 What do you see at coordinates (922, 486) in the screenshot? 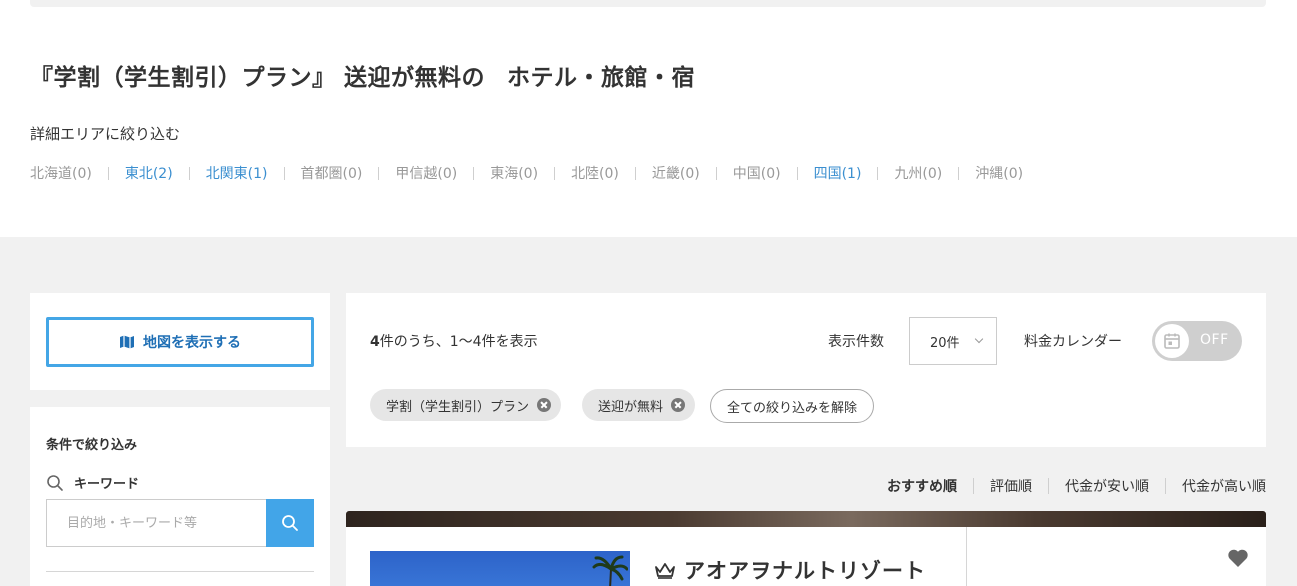
I see `sort-option: おすすめ順` at bounding box center [922, 486].